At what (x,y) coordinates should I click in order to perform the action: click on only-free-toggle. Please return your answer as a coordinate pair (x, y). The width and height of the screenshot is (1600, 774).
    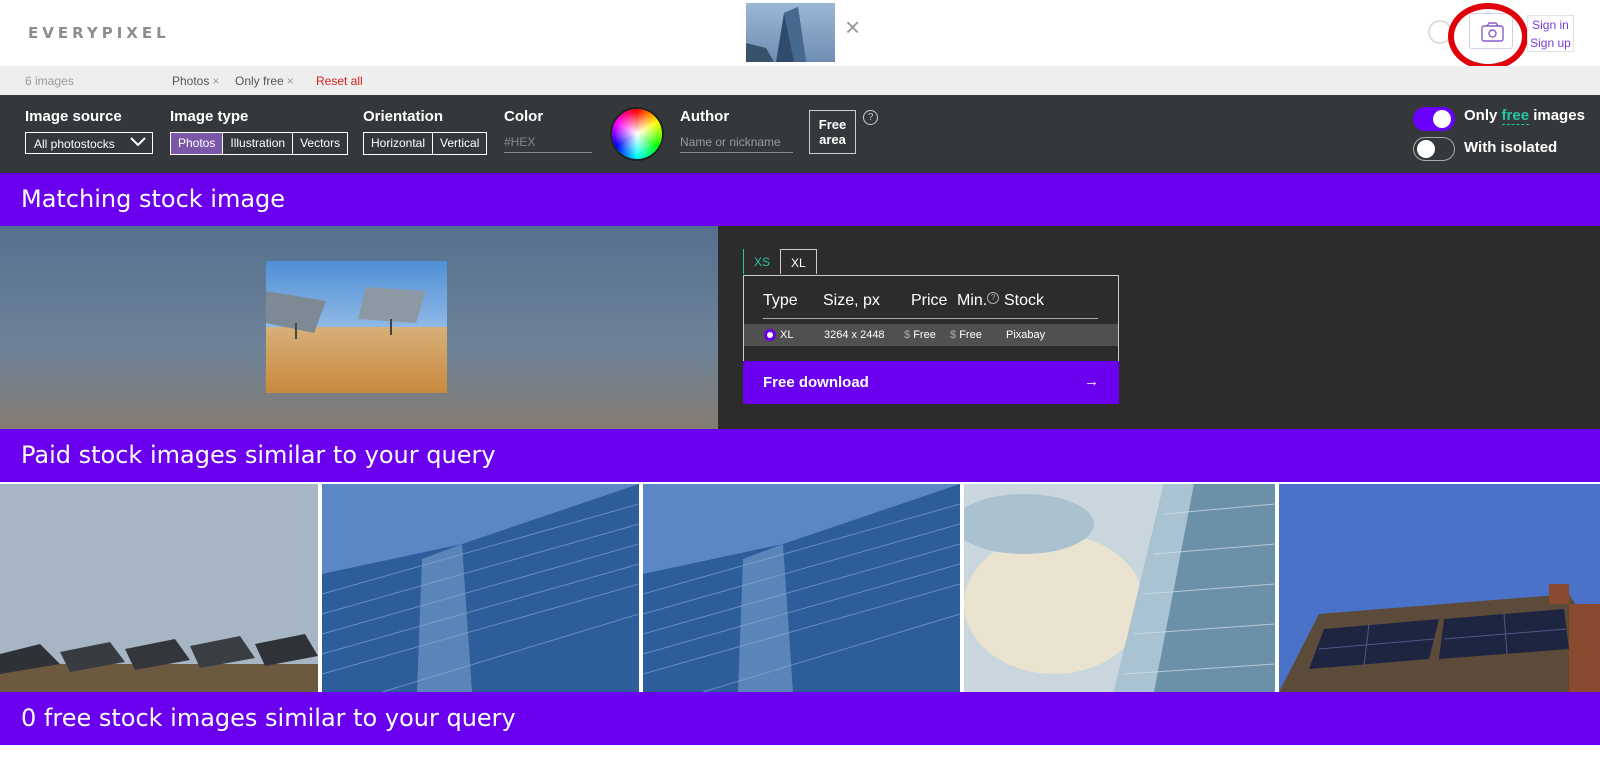
    Looking at the image, I should click on (1434, 119).